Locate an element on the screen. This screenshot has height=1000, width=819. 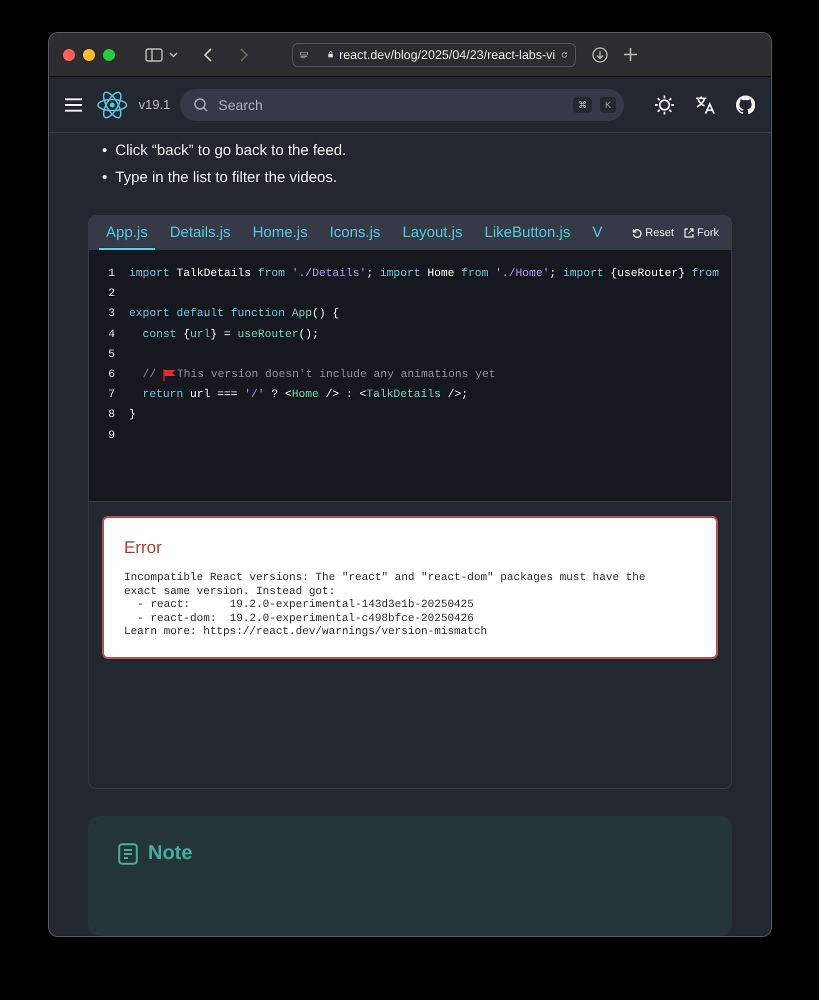
reset-icon is located at coordinates (637, 233).